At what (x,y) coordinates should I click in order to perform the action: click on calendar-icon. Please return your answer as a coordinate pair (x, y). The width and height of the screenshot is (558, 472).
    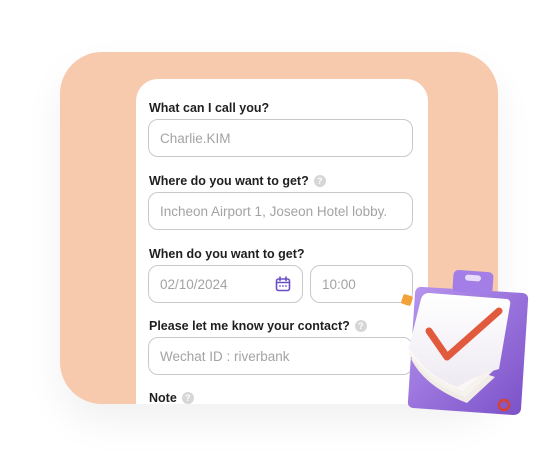
    Looking at the image, I should click on (283, 284).